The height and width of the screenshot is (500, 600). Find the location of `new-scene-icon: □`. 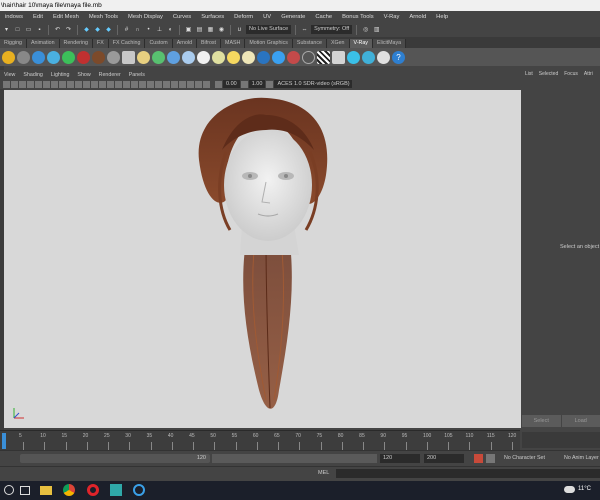

new-scene-icon: □ is located at coordinates (17, 29).